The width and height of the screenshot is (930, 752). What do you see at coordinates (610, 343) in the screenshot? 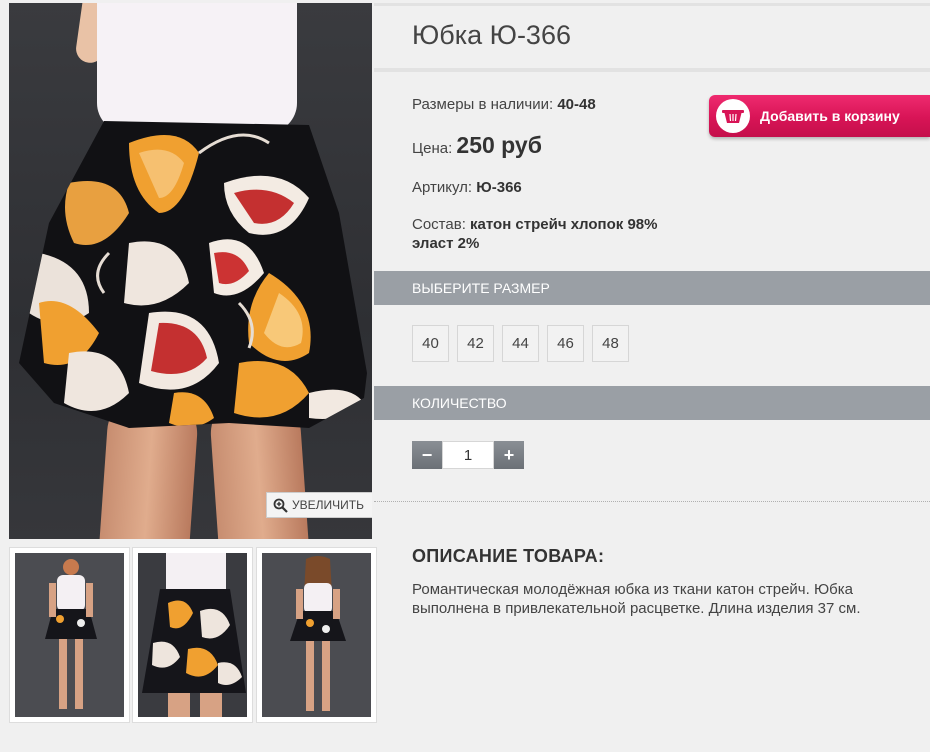
I see `size-option-48: 48` at bounding box center [610, 343].